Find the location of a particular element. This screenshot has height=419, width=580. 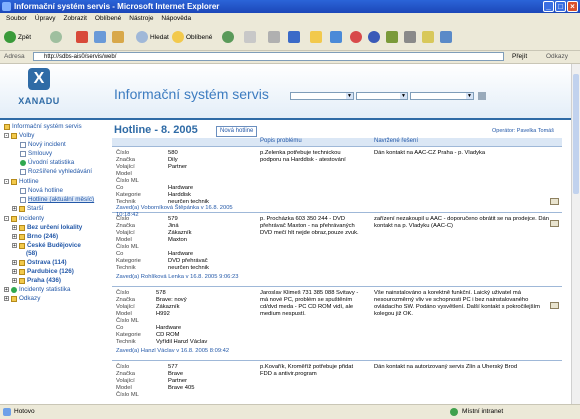

tree-hotline-aktualni: Hotline (aktuální měsíc) is located at coordinates (57, 199).